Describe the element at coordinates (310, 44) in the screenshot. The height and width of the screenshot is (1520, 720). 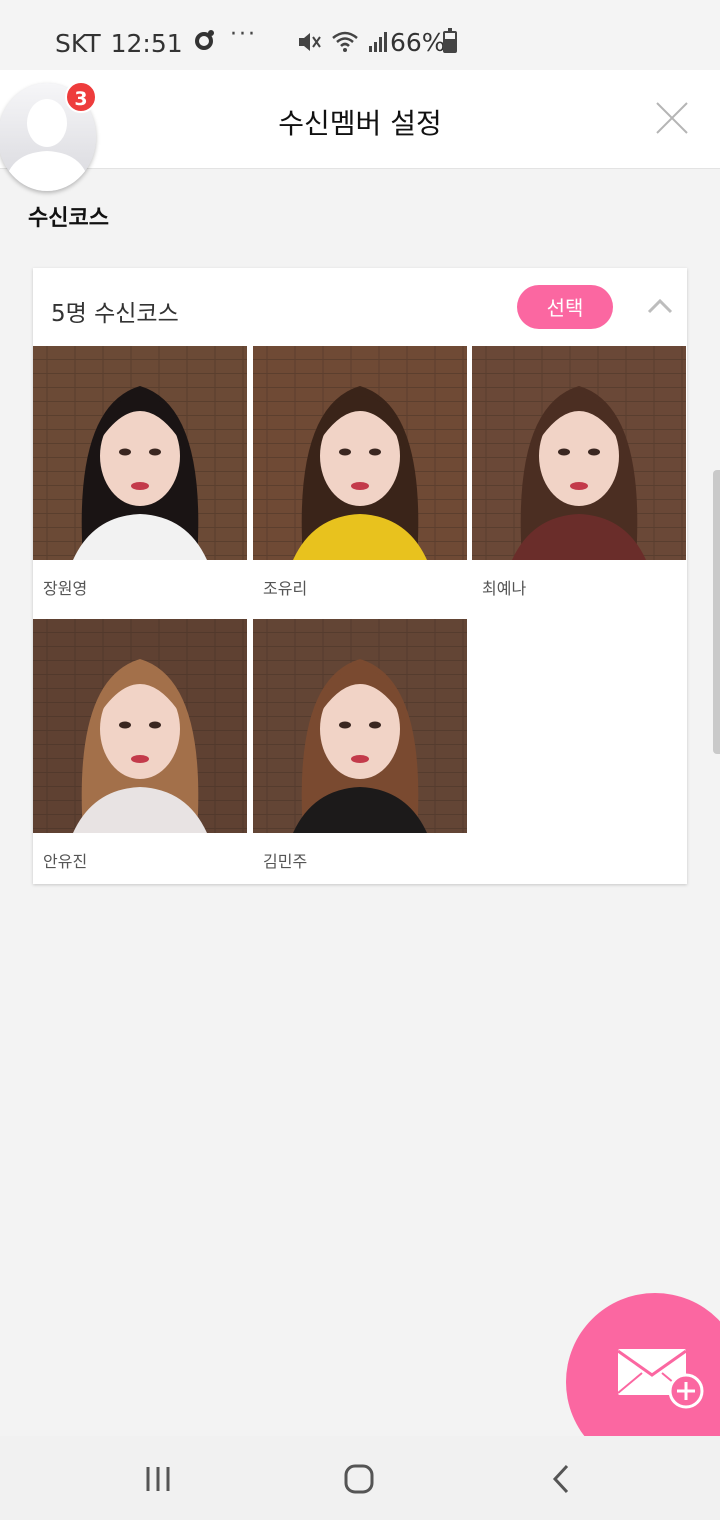
I see `mute-icon` at that location.